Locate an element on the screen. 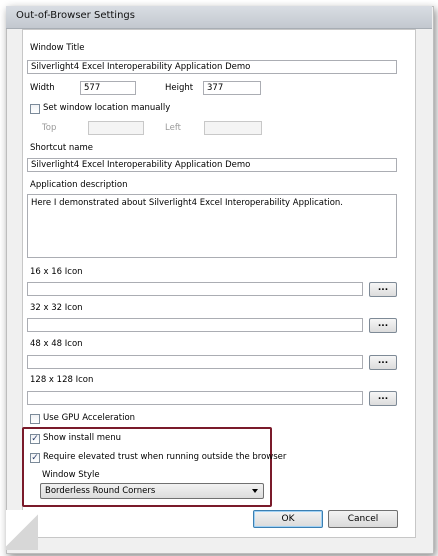 The height and width of the screenshot is (556, 438). set-location-label: Set window location manually is located at coordinates (107, 108).